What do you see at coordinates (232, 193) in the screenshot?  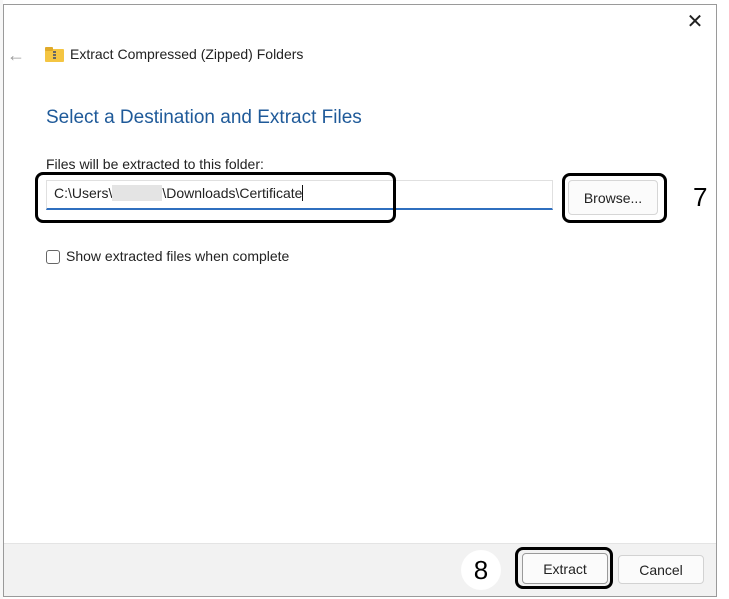 I see `path-suffix: \Downloads\Certificate` at bounding box center [232, 193].